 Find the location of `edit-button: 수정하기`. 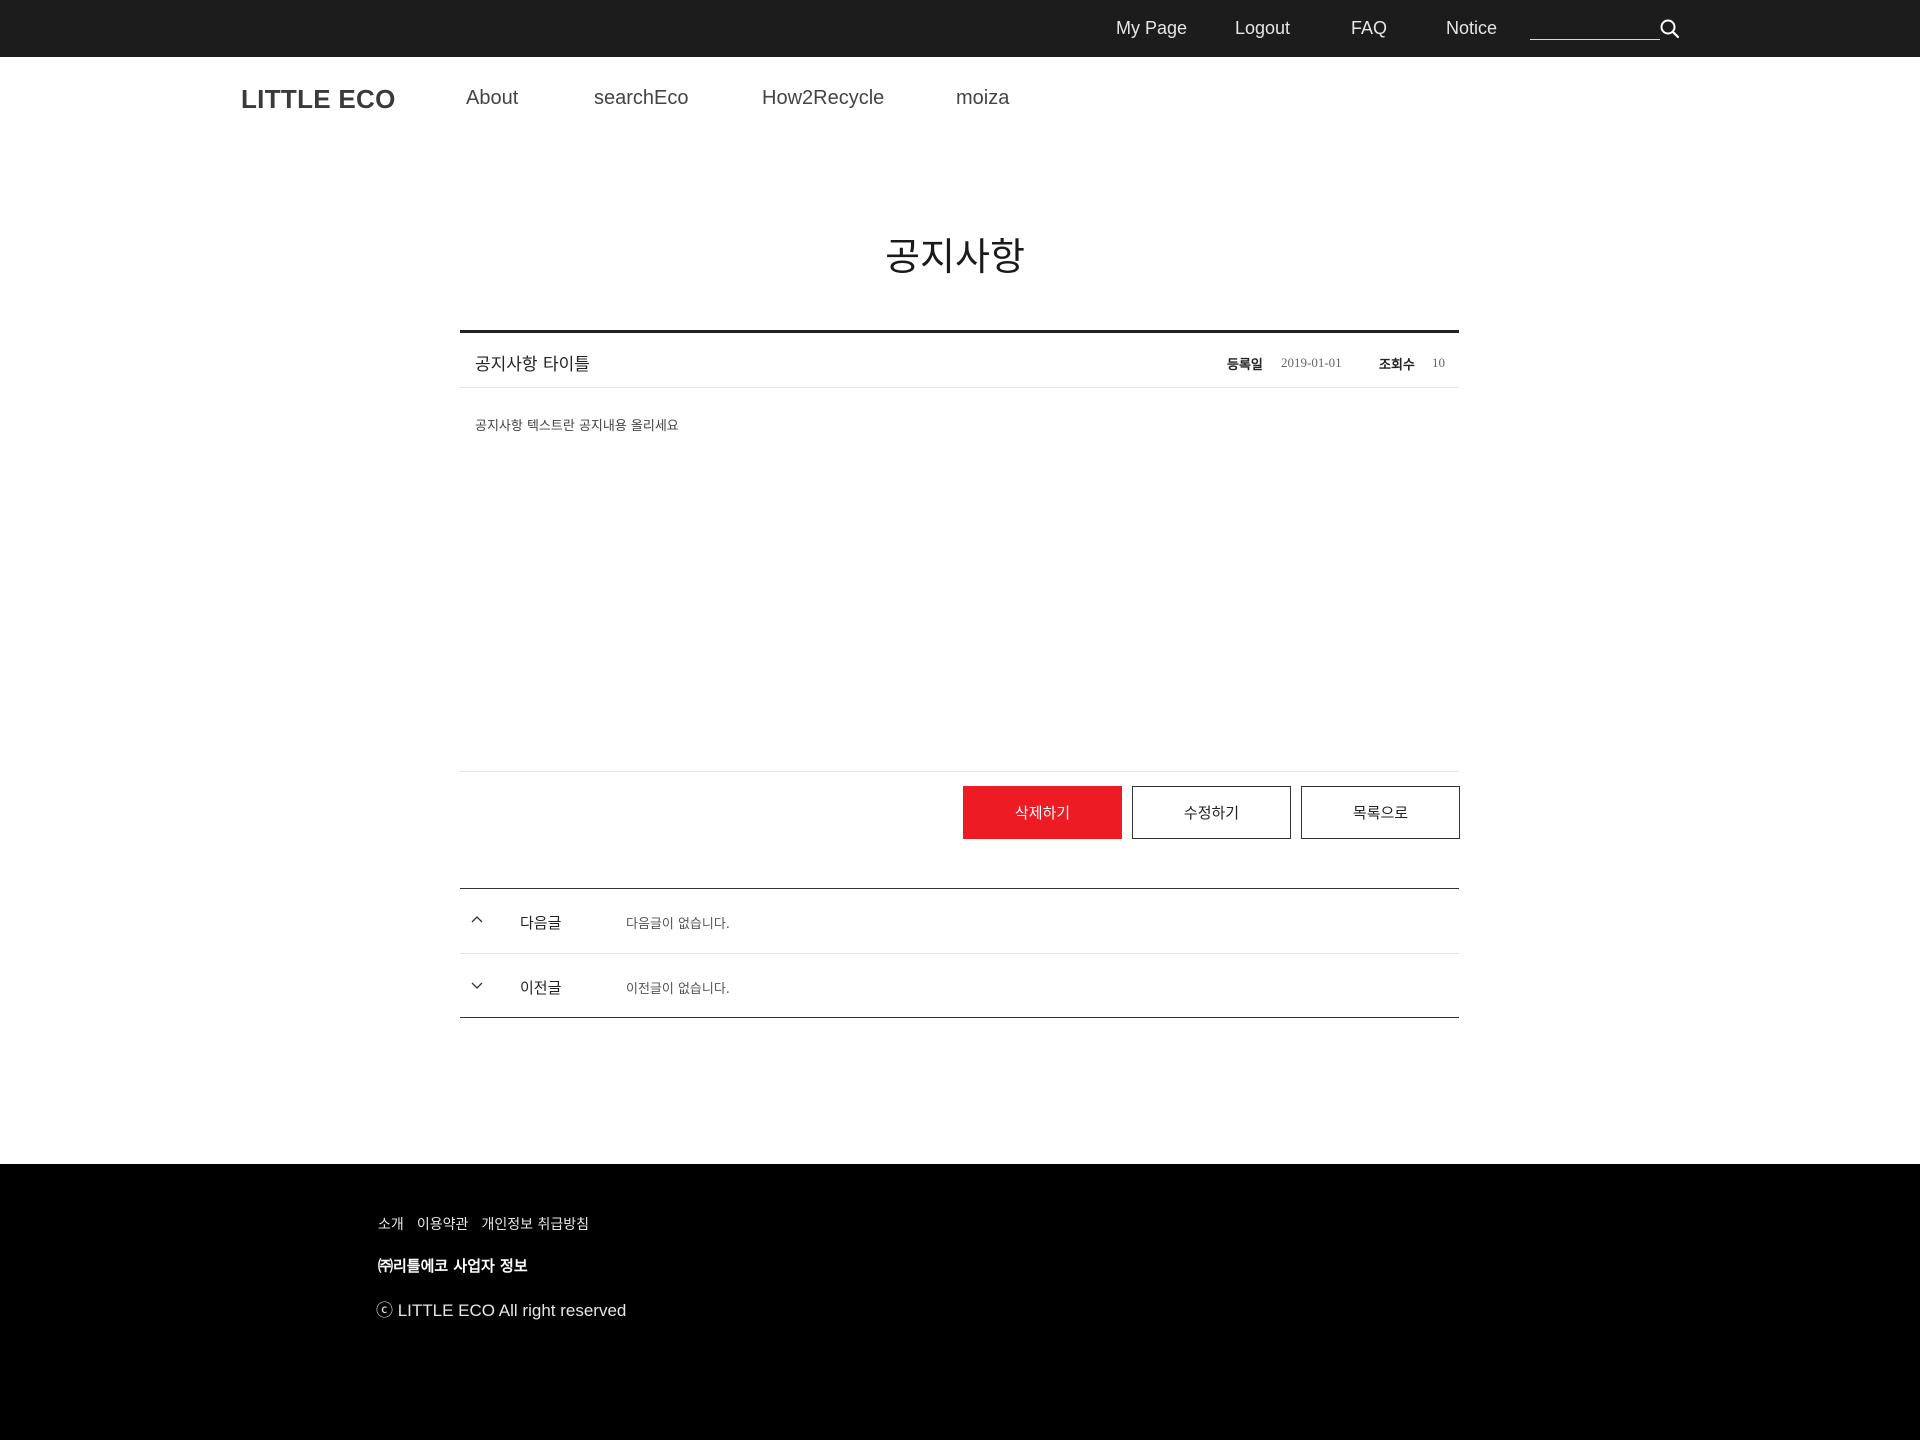

edit-button: 수정하기 is located at coordinates (1211, 812).